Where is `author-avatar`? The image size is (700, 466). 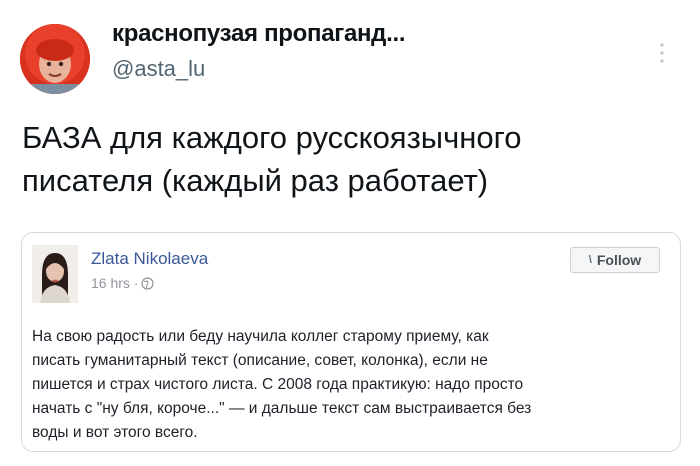
author-avatar is located at coordinates (55, 59).